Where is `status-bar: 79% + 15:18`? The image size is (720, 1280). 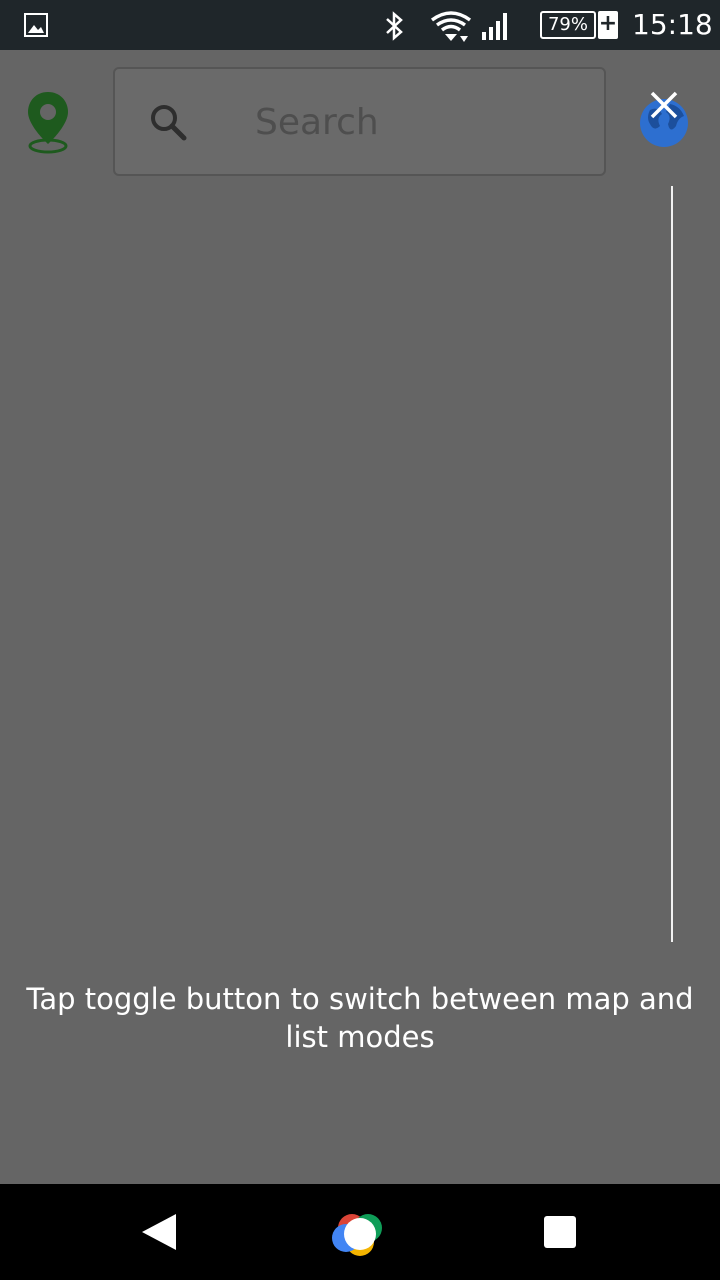
status-bar: 79% + 15:18 is located at coordinates (360, 25).